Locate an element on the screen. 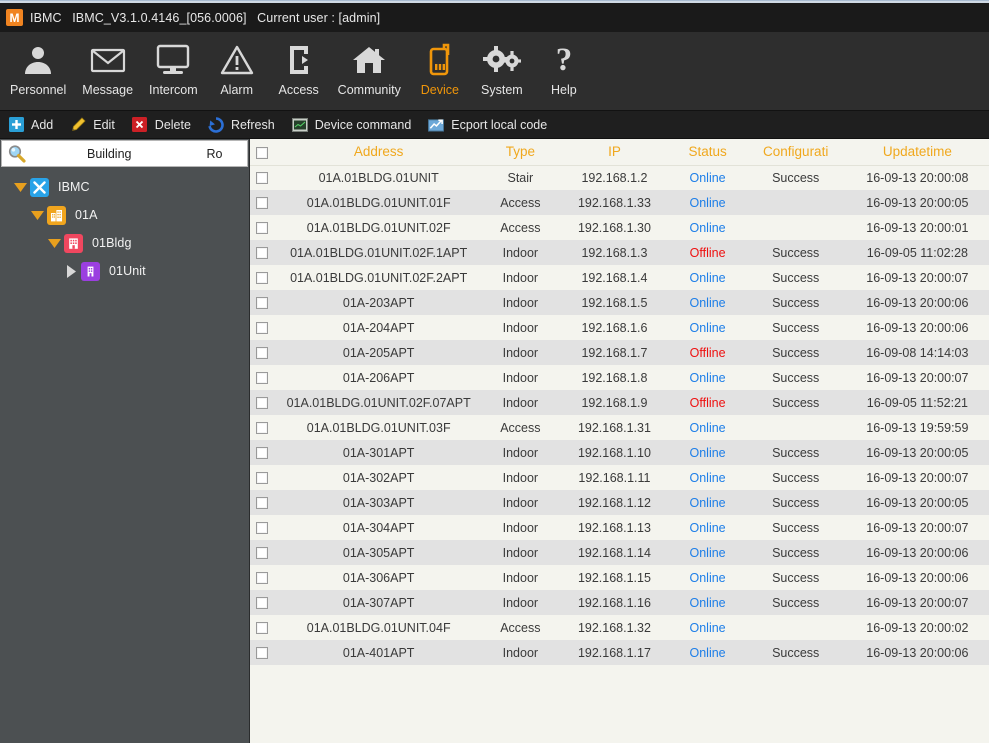 Image resolution: width=989 pixels, height=743 pixels. nav-item-access: Access is located at coordinates (299, 71).